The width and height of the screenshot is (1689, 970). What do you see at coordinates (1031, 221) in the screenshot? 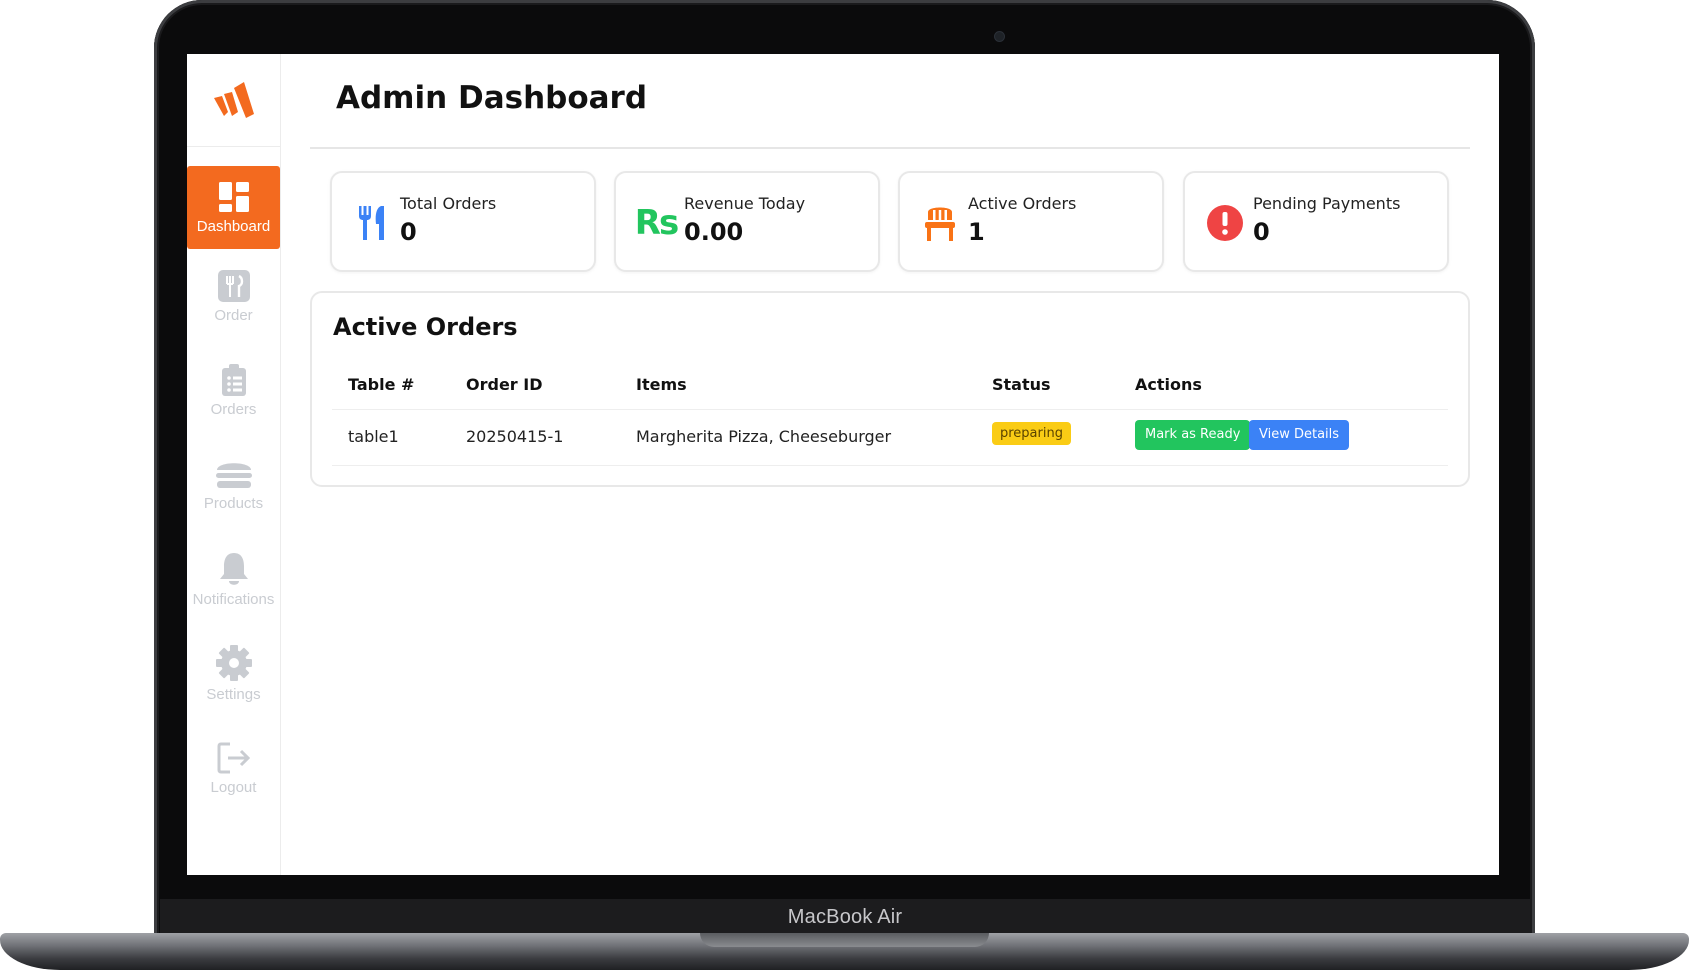
I see `stat-card-active-orders: Active Orders 1` at bounding box center [1031, 221].